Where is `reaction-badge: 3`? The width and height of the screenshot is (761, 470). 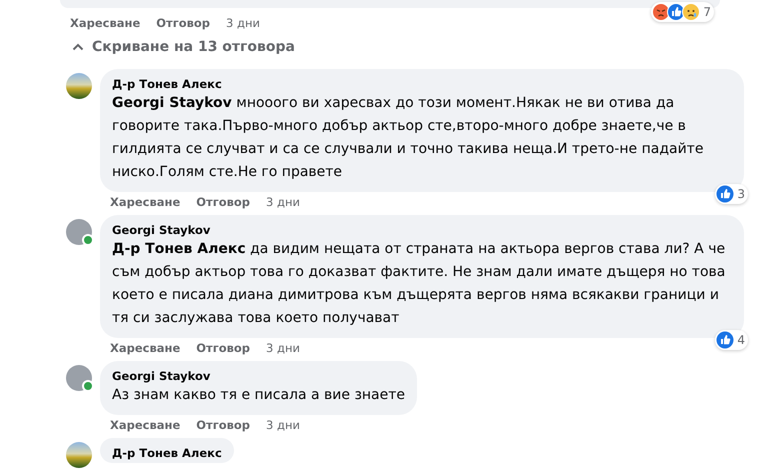 reaction-badge: 3 is located at coordinates (731, 194).